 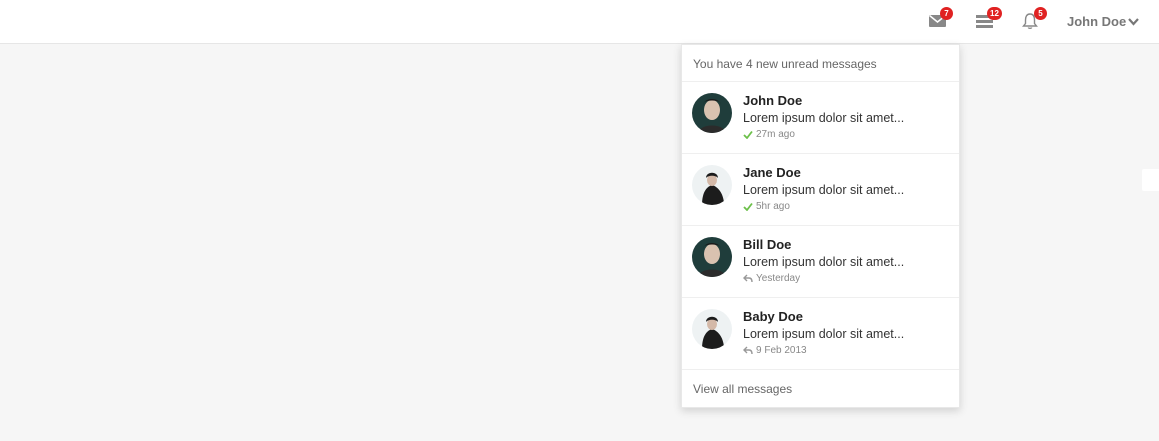 I want to click on message-time: 9 Feb 2013, so click(x=781, y=350).